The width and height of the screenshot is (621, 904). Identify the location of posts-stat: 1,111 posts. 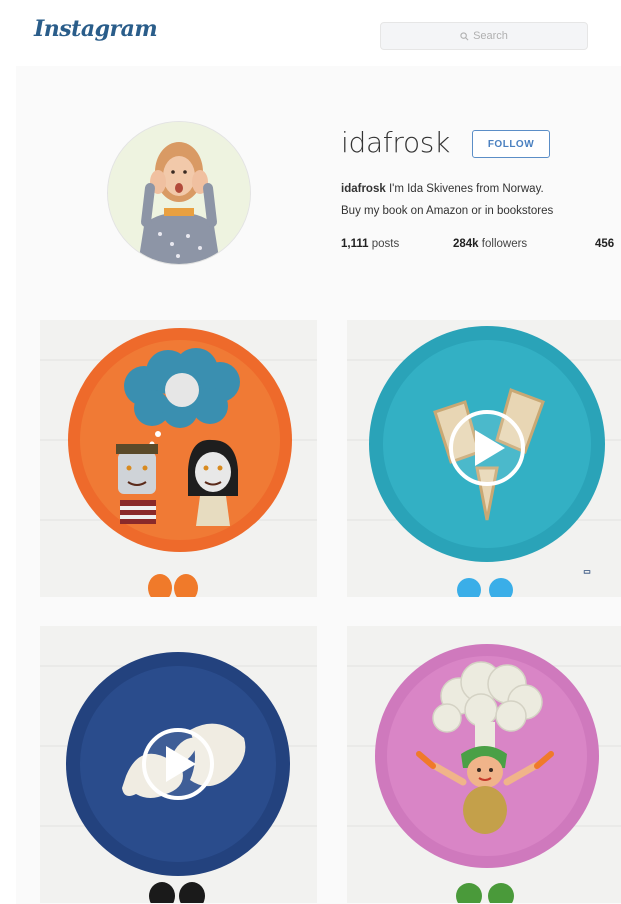
(370, 244).